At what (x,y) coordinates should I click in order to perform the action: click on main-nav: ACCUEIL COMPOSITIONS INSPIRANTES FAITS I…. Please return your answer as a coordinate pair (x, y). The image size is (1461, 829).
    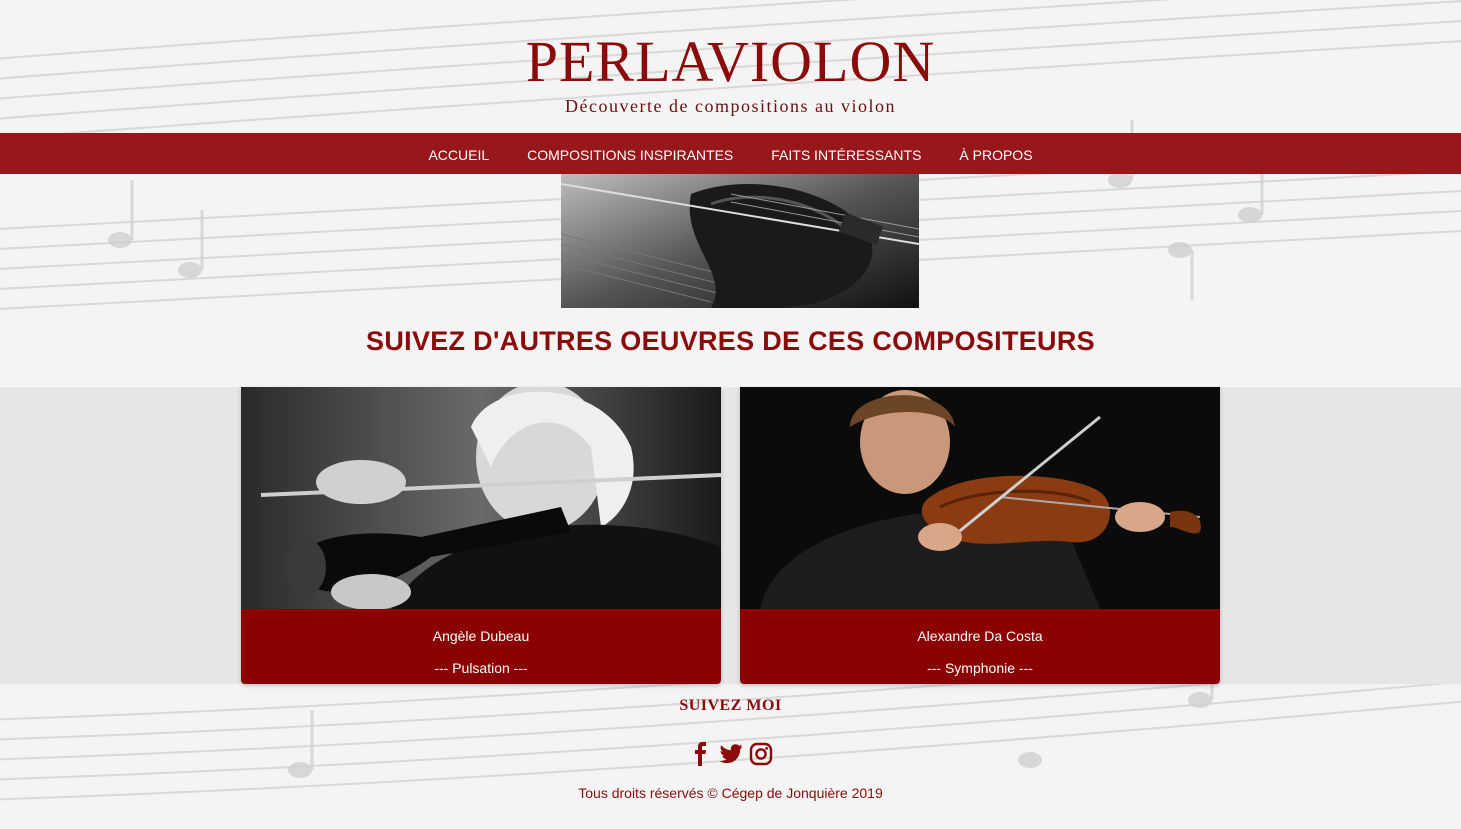
    Looking at the image, I should click on (730, 153).